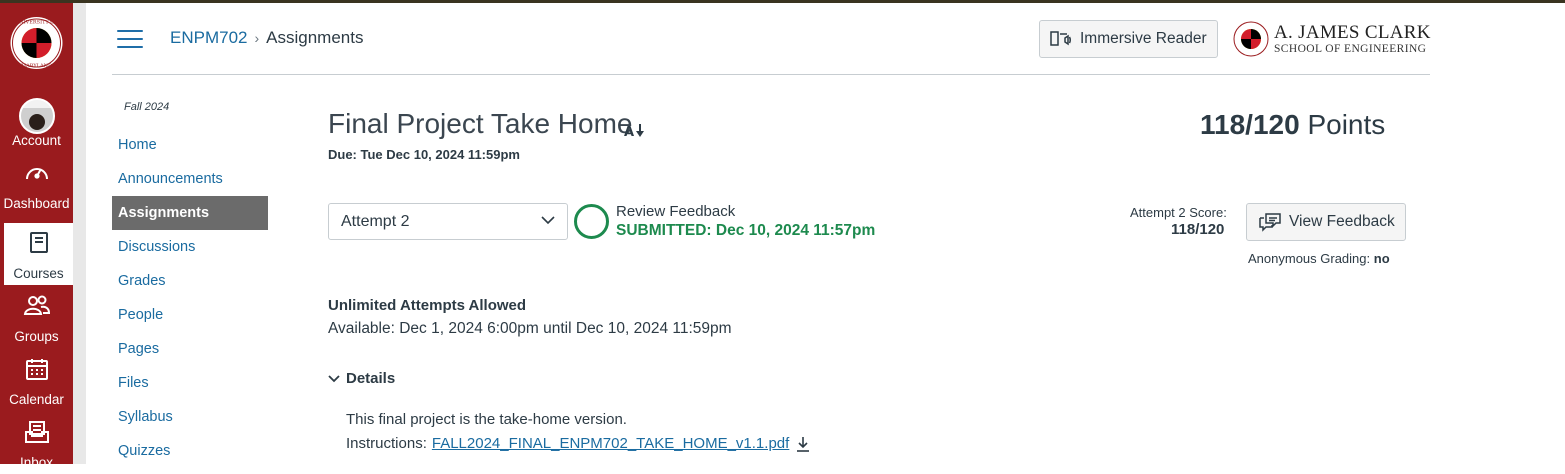 The image size is (1565, 474). Describe the element at coordinates (591, 221) in the screenshot. I see `submission-status-icon` at that location.